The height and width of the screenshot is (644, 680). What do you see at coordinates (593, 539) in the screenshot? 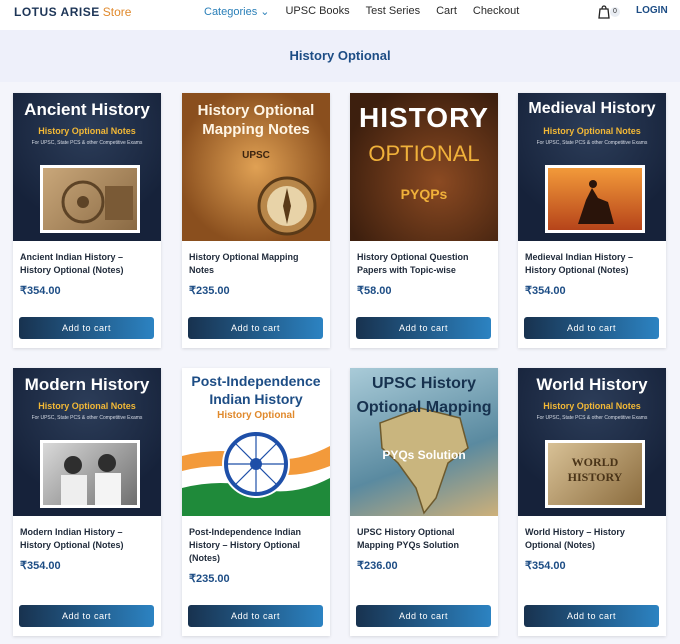
I see `product-title: World History – History Optional (Notes)` at bounding box center [593, 539].